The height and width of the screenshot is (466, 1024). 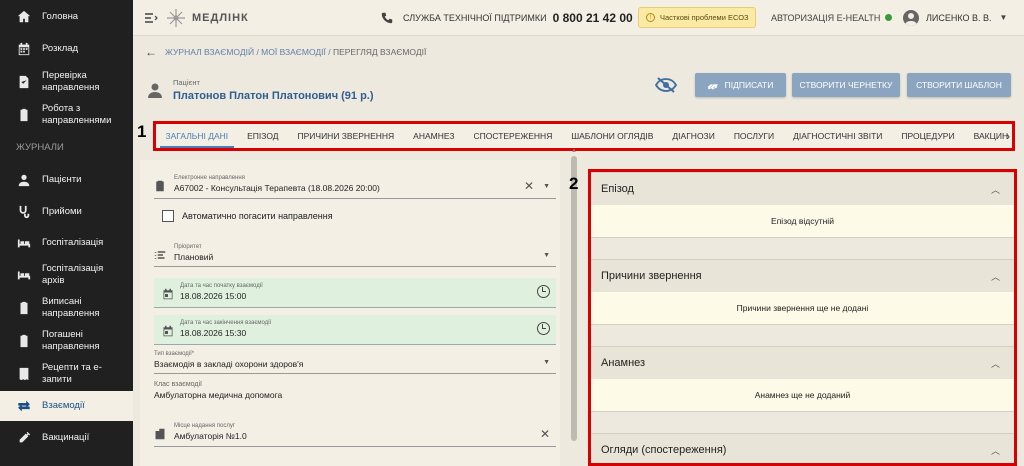 I want to click on ehealth-label: АВТОРИЗАЦІЯ E-HEALTH, so click(x=826, y=17).